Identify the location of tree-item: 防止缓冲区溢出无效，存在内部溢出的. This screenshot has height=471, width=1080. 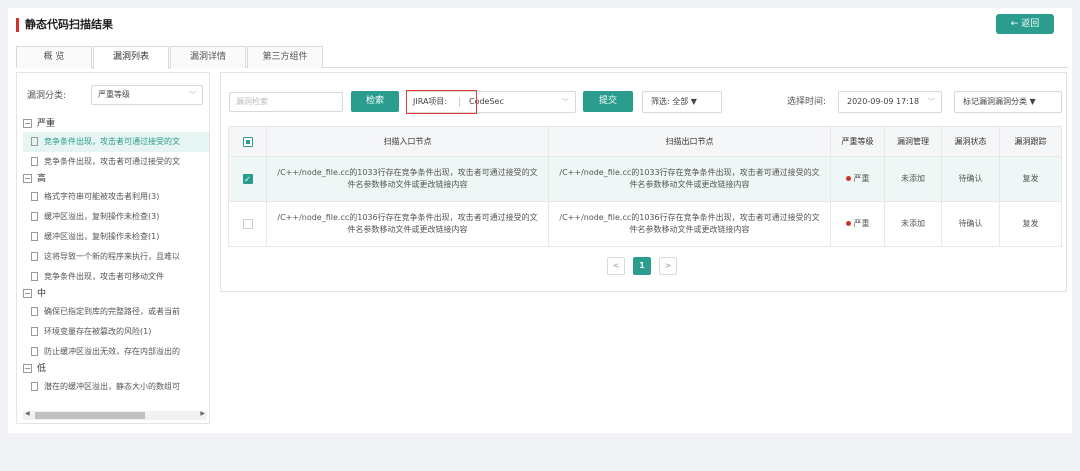
(116, 352).